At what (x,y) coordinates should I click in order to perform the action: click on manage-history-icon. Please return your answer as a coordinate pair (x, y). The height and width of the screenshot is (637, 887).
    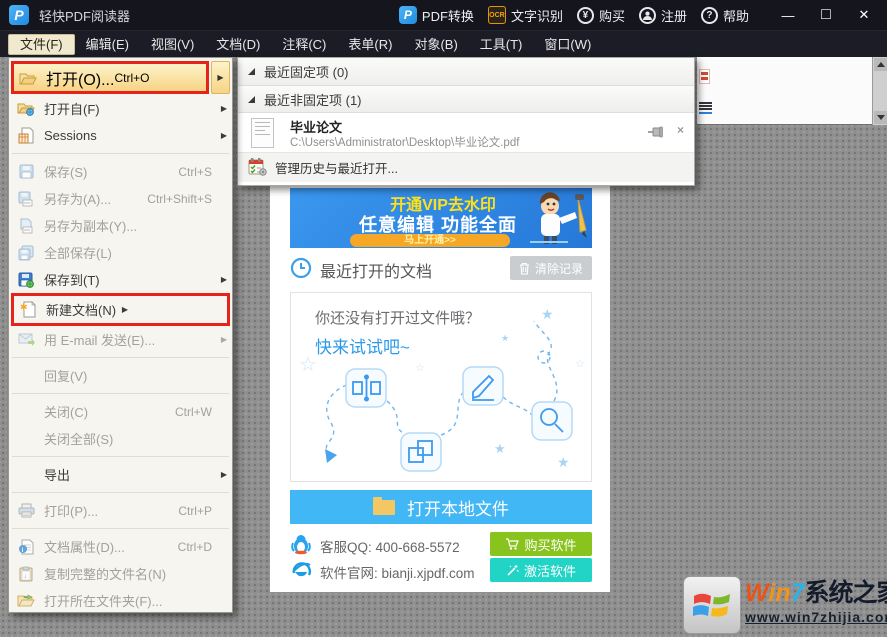
    Looking at the image, I should click on (257, 168).